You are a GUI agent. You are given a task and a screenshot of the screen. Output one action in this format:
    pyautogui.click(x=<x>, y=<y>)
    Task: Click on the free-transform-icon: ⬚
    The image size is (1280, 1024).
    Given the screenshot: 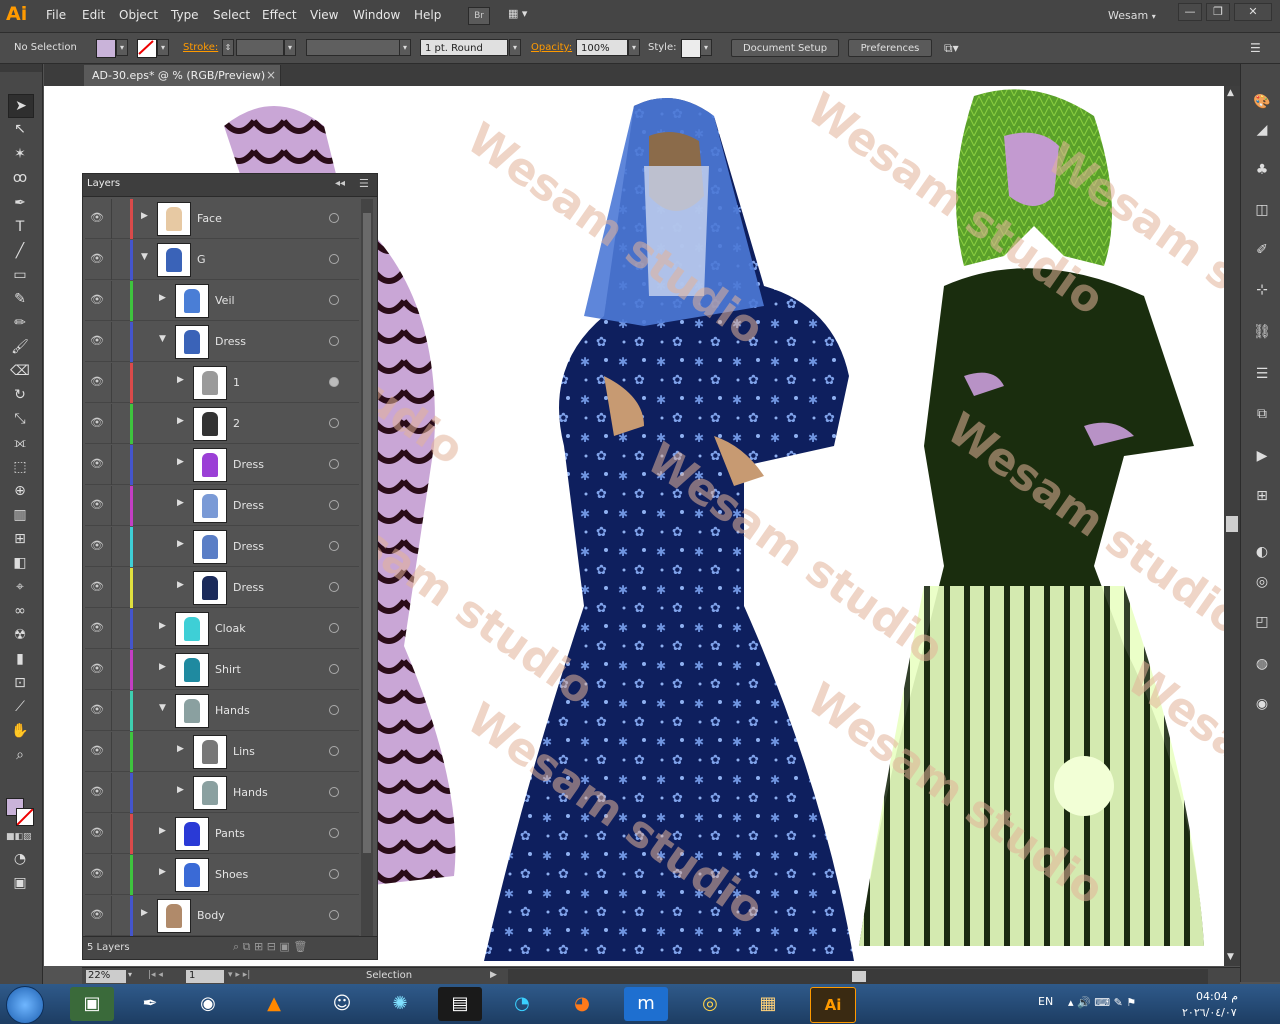 What is the action you would take?
    pyautogui.click(x=20, y=467)
    